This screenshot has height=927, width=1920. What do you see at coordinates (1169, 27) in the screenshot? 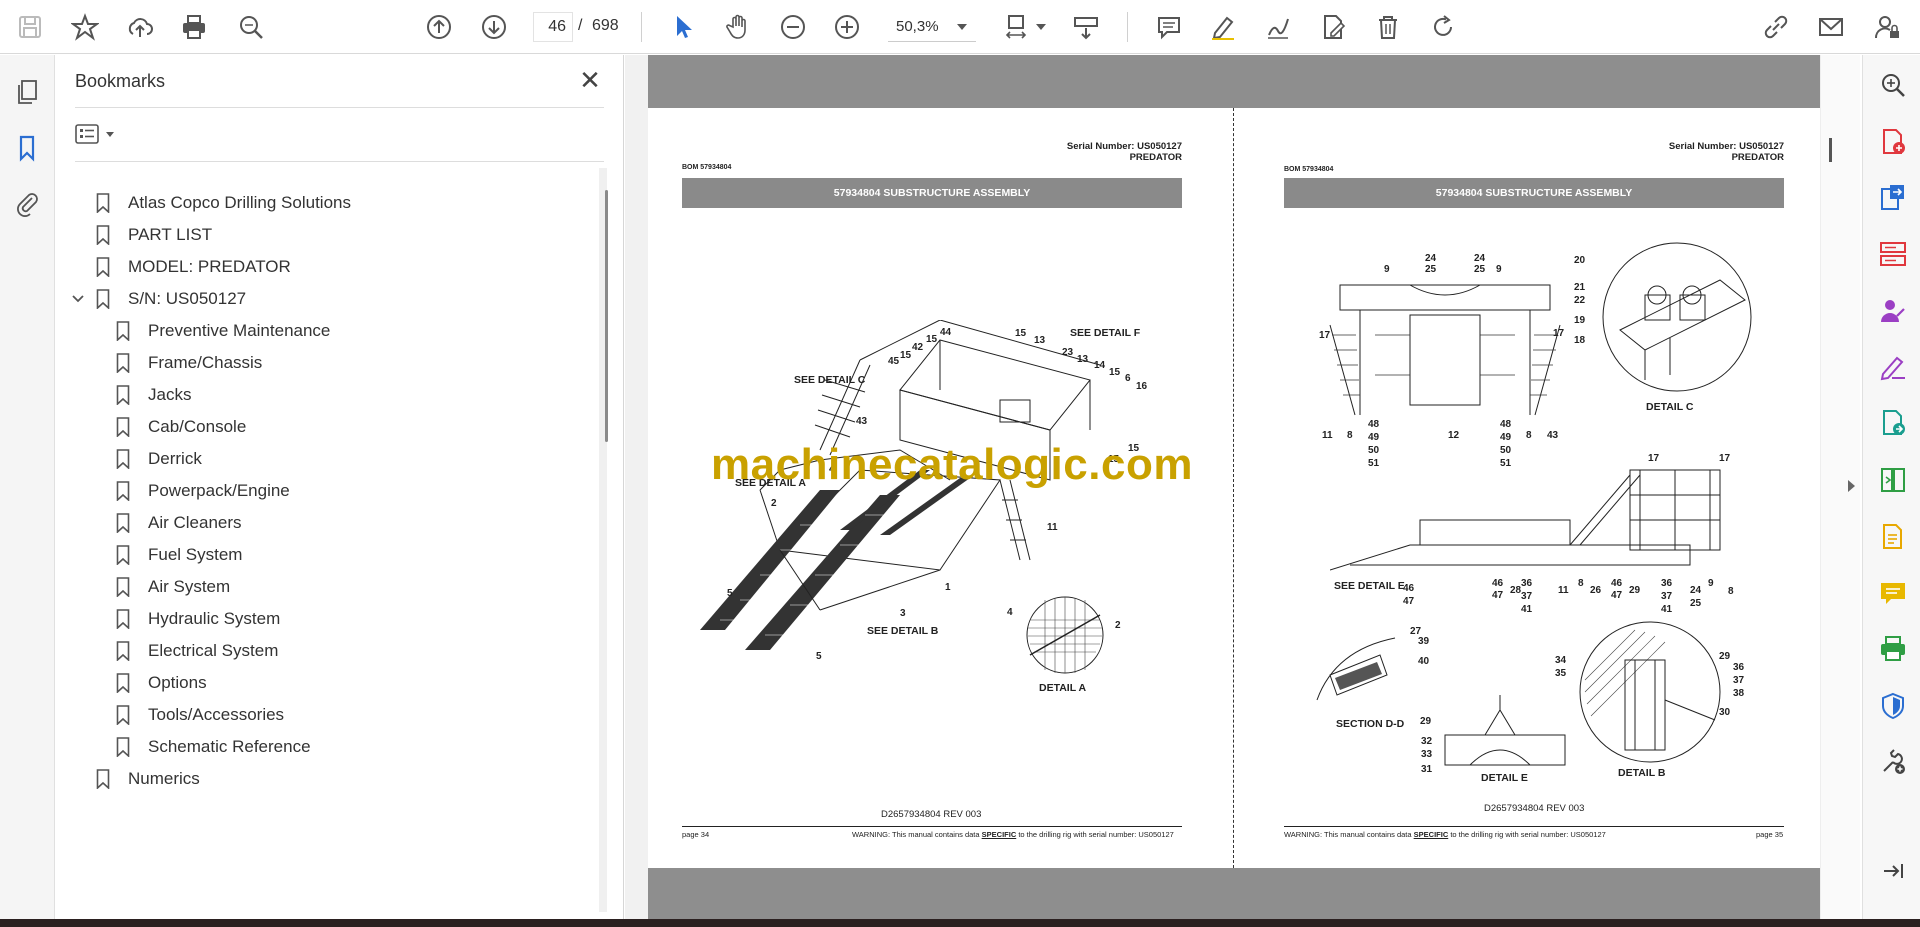
I see `comment-icon` at bounding box center [1169, 27].